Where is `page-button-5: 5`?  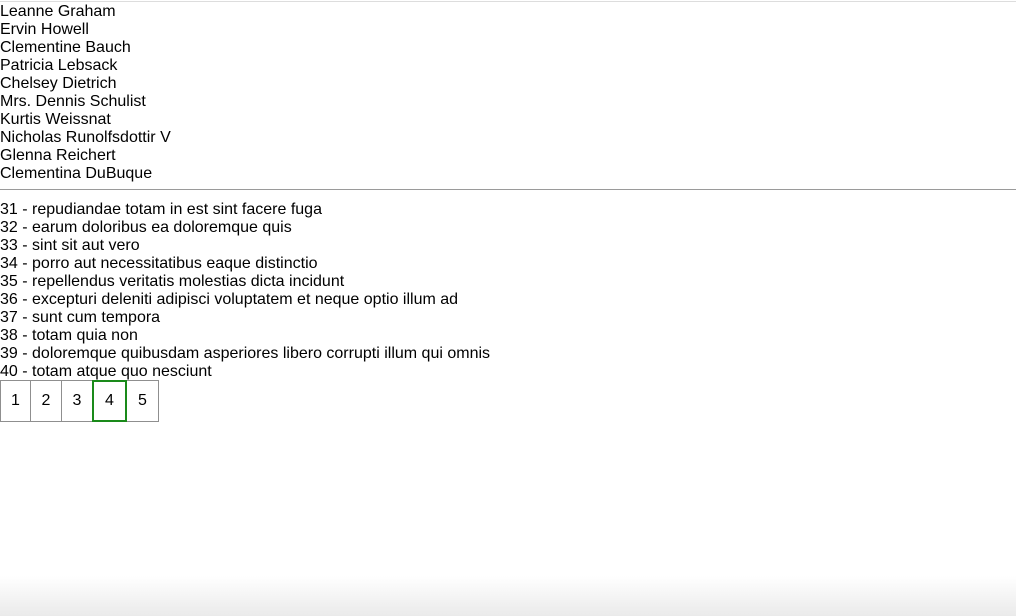
page-button-5: 5 is located at coordinates (142, 401).